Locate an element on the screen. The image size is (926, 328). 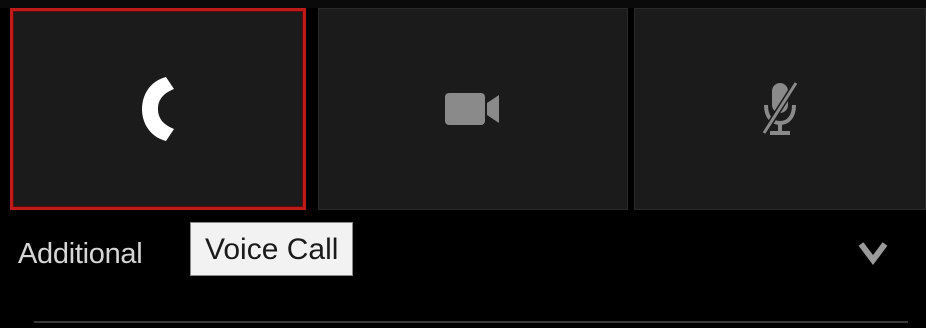
microphone-muted-icon is located at coordinates (780, 109).